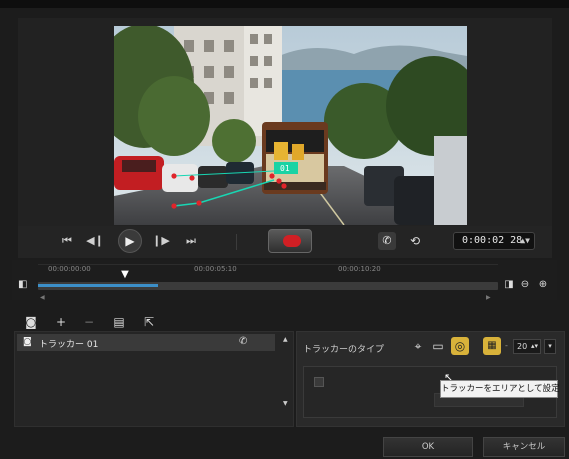 The image size is (569, 459). What do you see at coordinates (460, 346) in the screenshot?
I see `area-circle-icon: ◎` at bounding box center [460, 346].